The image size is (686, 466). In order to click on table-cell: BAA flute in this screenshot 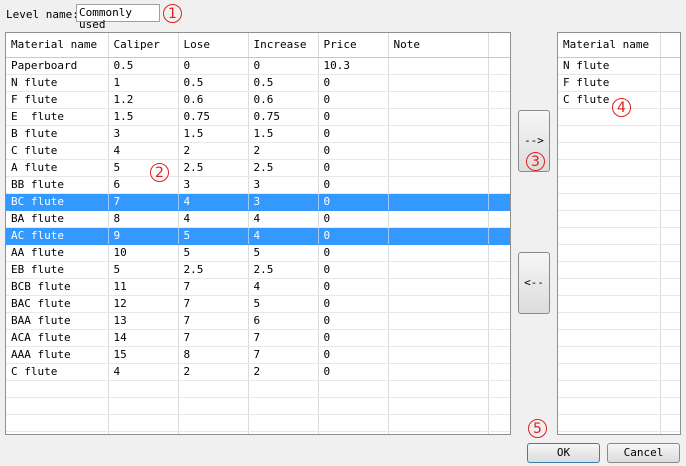, I will do `click(57, 321)`.